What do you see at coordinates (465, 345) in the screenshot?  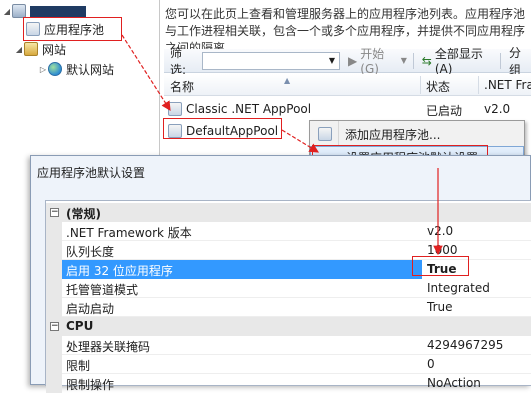 I see `property-value: 4294967295` at bounding box center [465, 345].